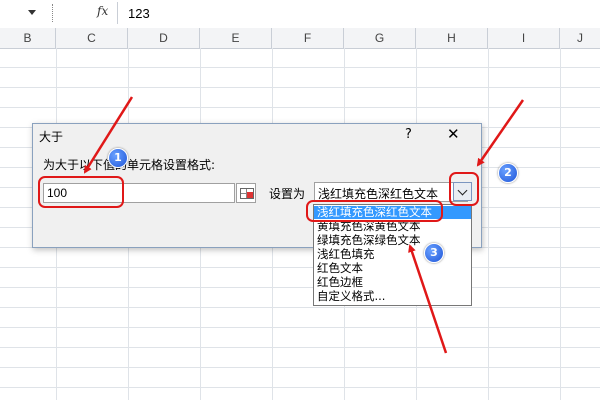 This screenshot has width=600, height=400. Describe the element at coordinates (118, 158) in the screenshot. I see `step-badge-1: 1` at that location.